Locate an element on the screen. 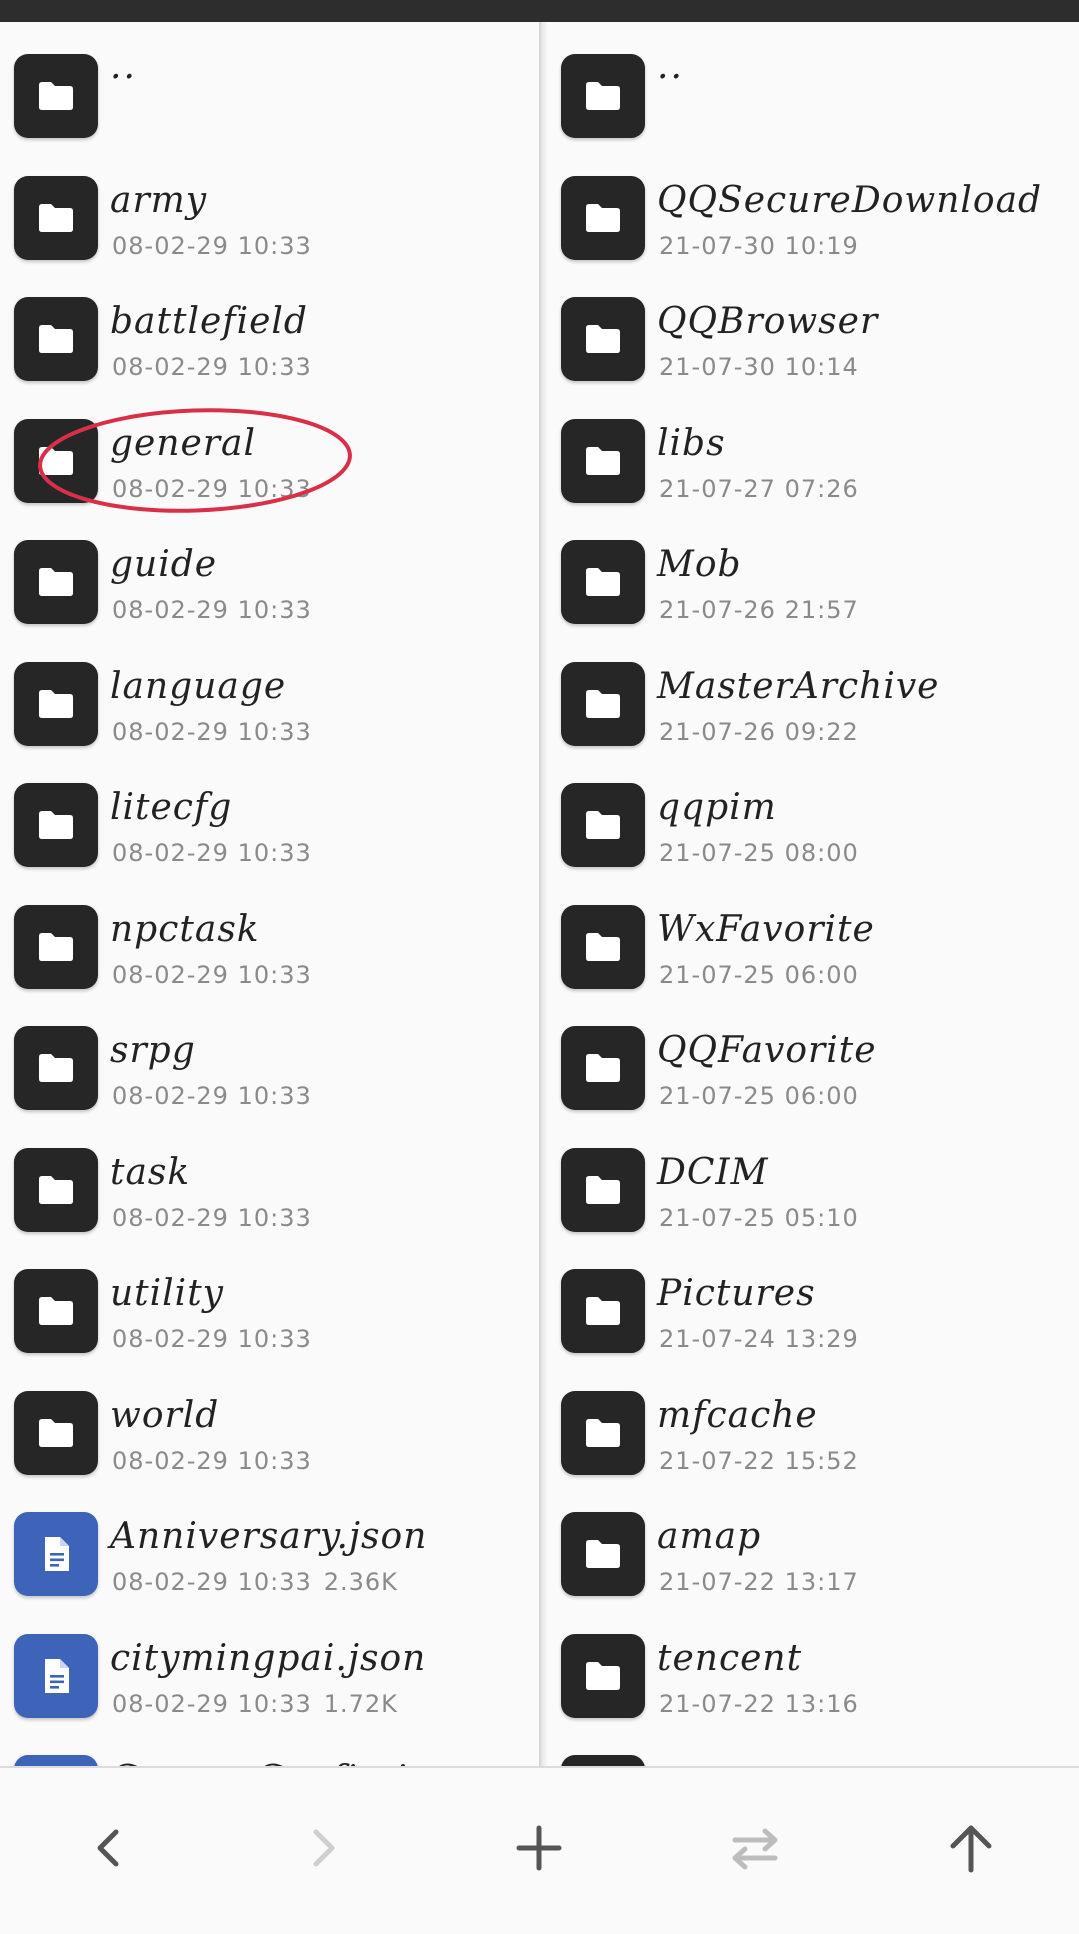 This screenshot has height=1934, width=1079. item-name: MasterArchive is located at coordinates (798, 686).